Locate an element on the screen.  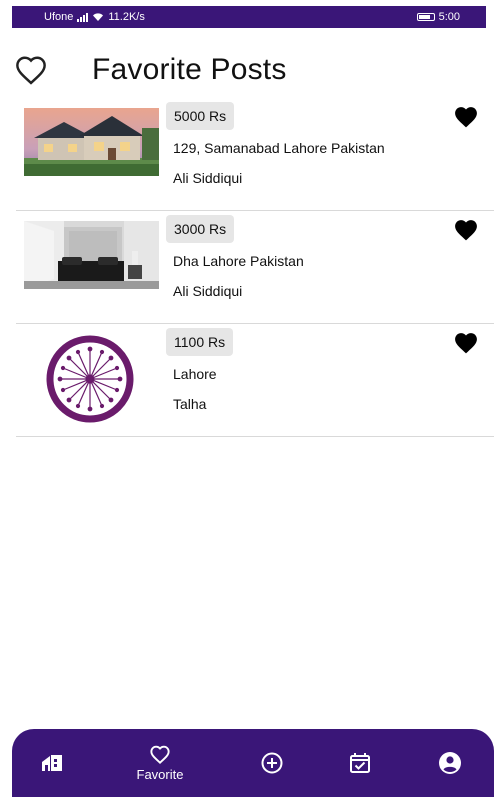
bottom-navigation: Favorite is located at coordinates (253, 763).